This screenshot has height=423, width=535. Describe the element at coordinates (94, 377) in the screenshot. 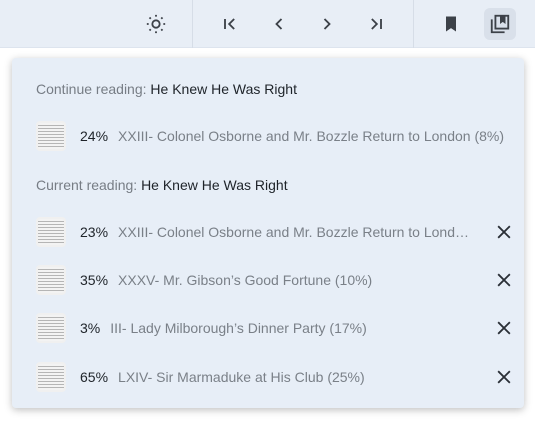

I see `progress-percent: 65%` at that location.